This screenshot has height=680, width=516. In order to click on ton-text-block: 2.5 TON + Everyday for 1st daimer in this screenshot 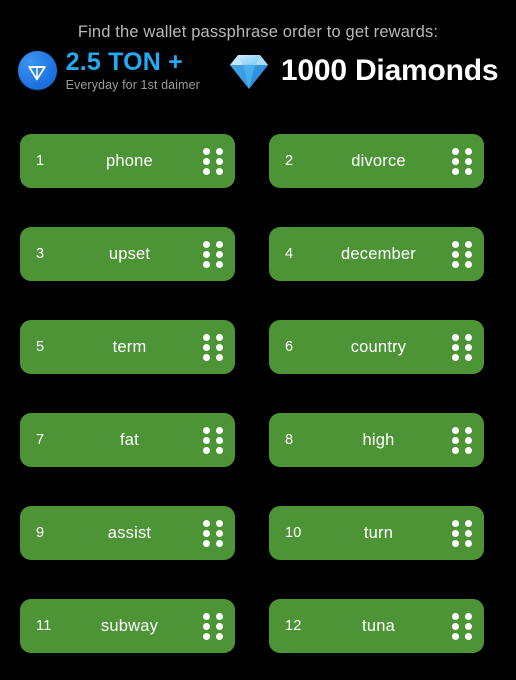, I will do `click(133, 70)`.